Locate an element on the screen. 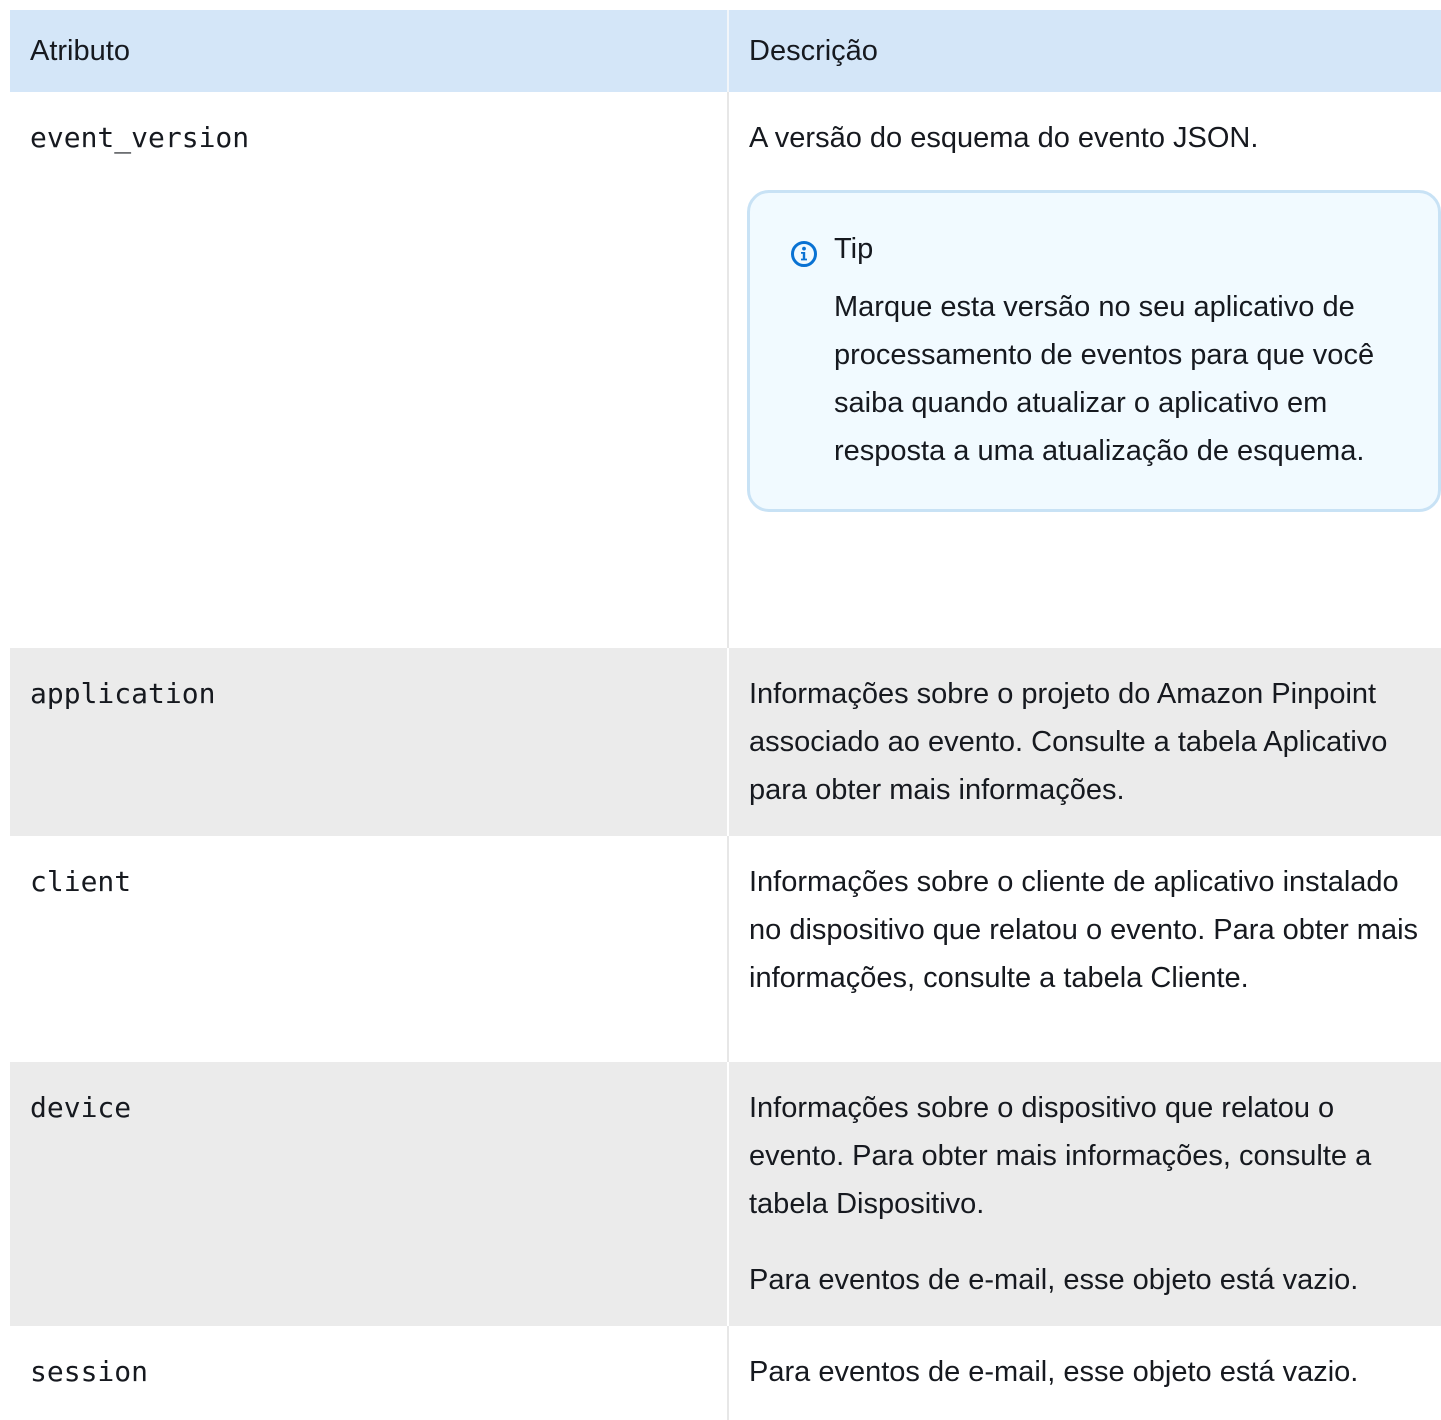 The image size is (1441, 1420). attribute-name: application is located at coordinates (369, 742).